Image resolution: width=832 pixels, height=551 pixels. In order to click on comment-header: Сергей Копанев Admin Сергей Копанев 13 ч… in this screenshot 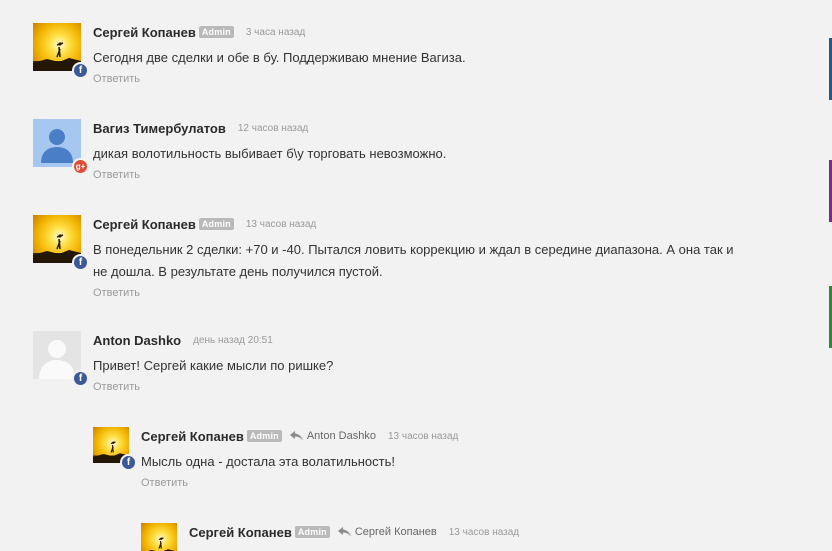, I will do `click(354, 532)`.